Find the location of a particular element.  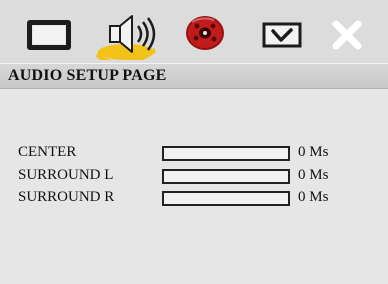

setting-row-surround-l: SURROUND L 0 Ms is located at coordinates (194, 176).